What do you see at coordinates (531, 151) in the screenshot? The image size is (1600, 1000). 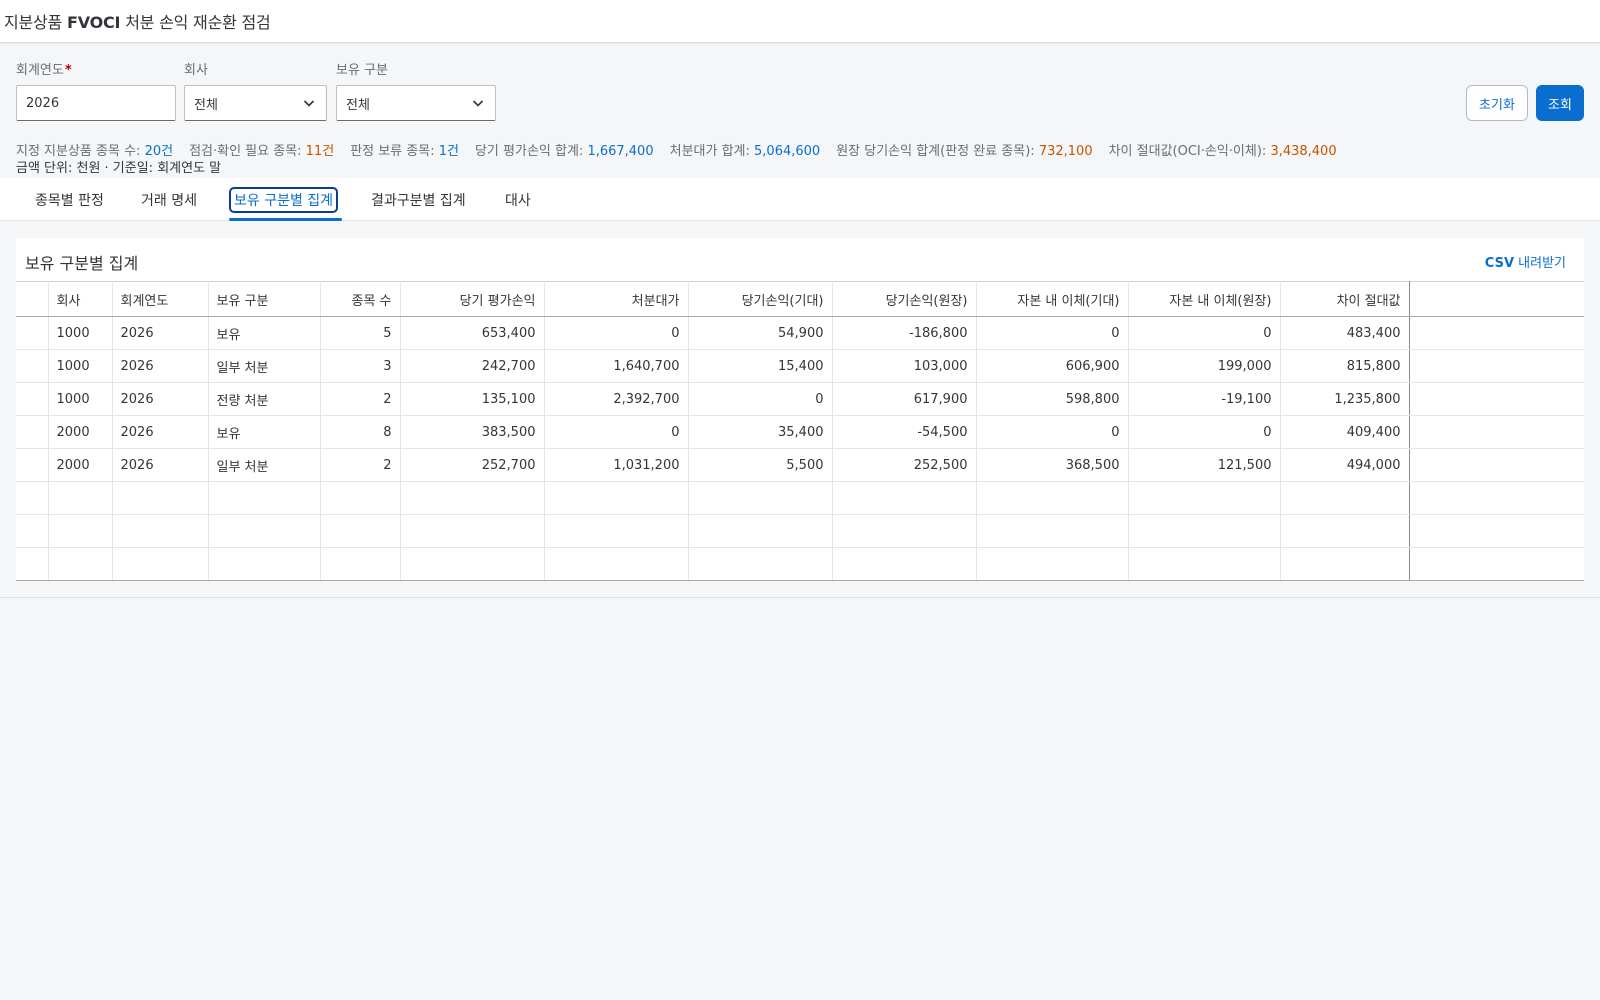 I see `kpi-label: 당기 평가손익 합계:` at bounding box center [531, 151].